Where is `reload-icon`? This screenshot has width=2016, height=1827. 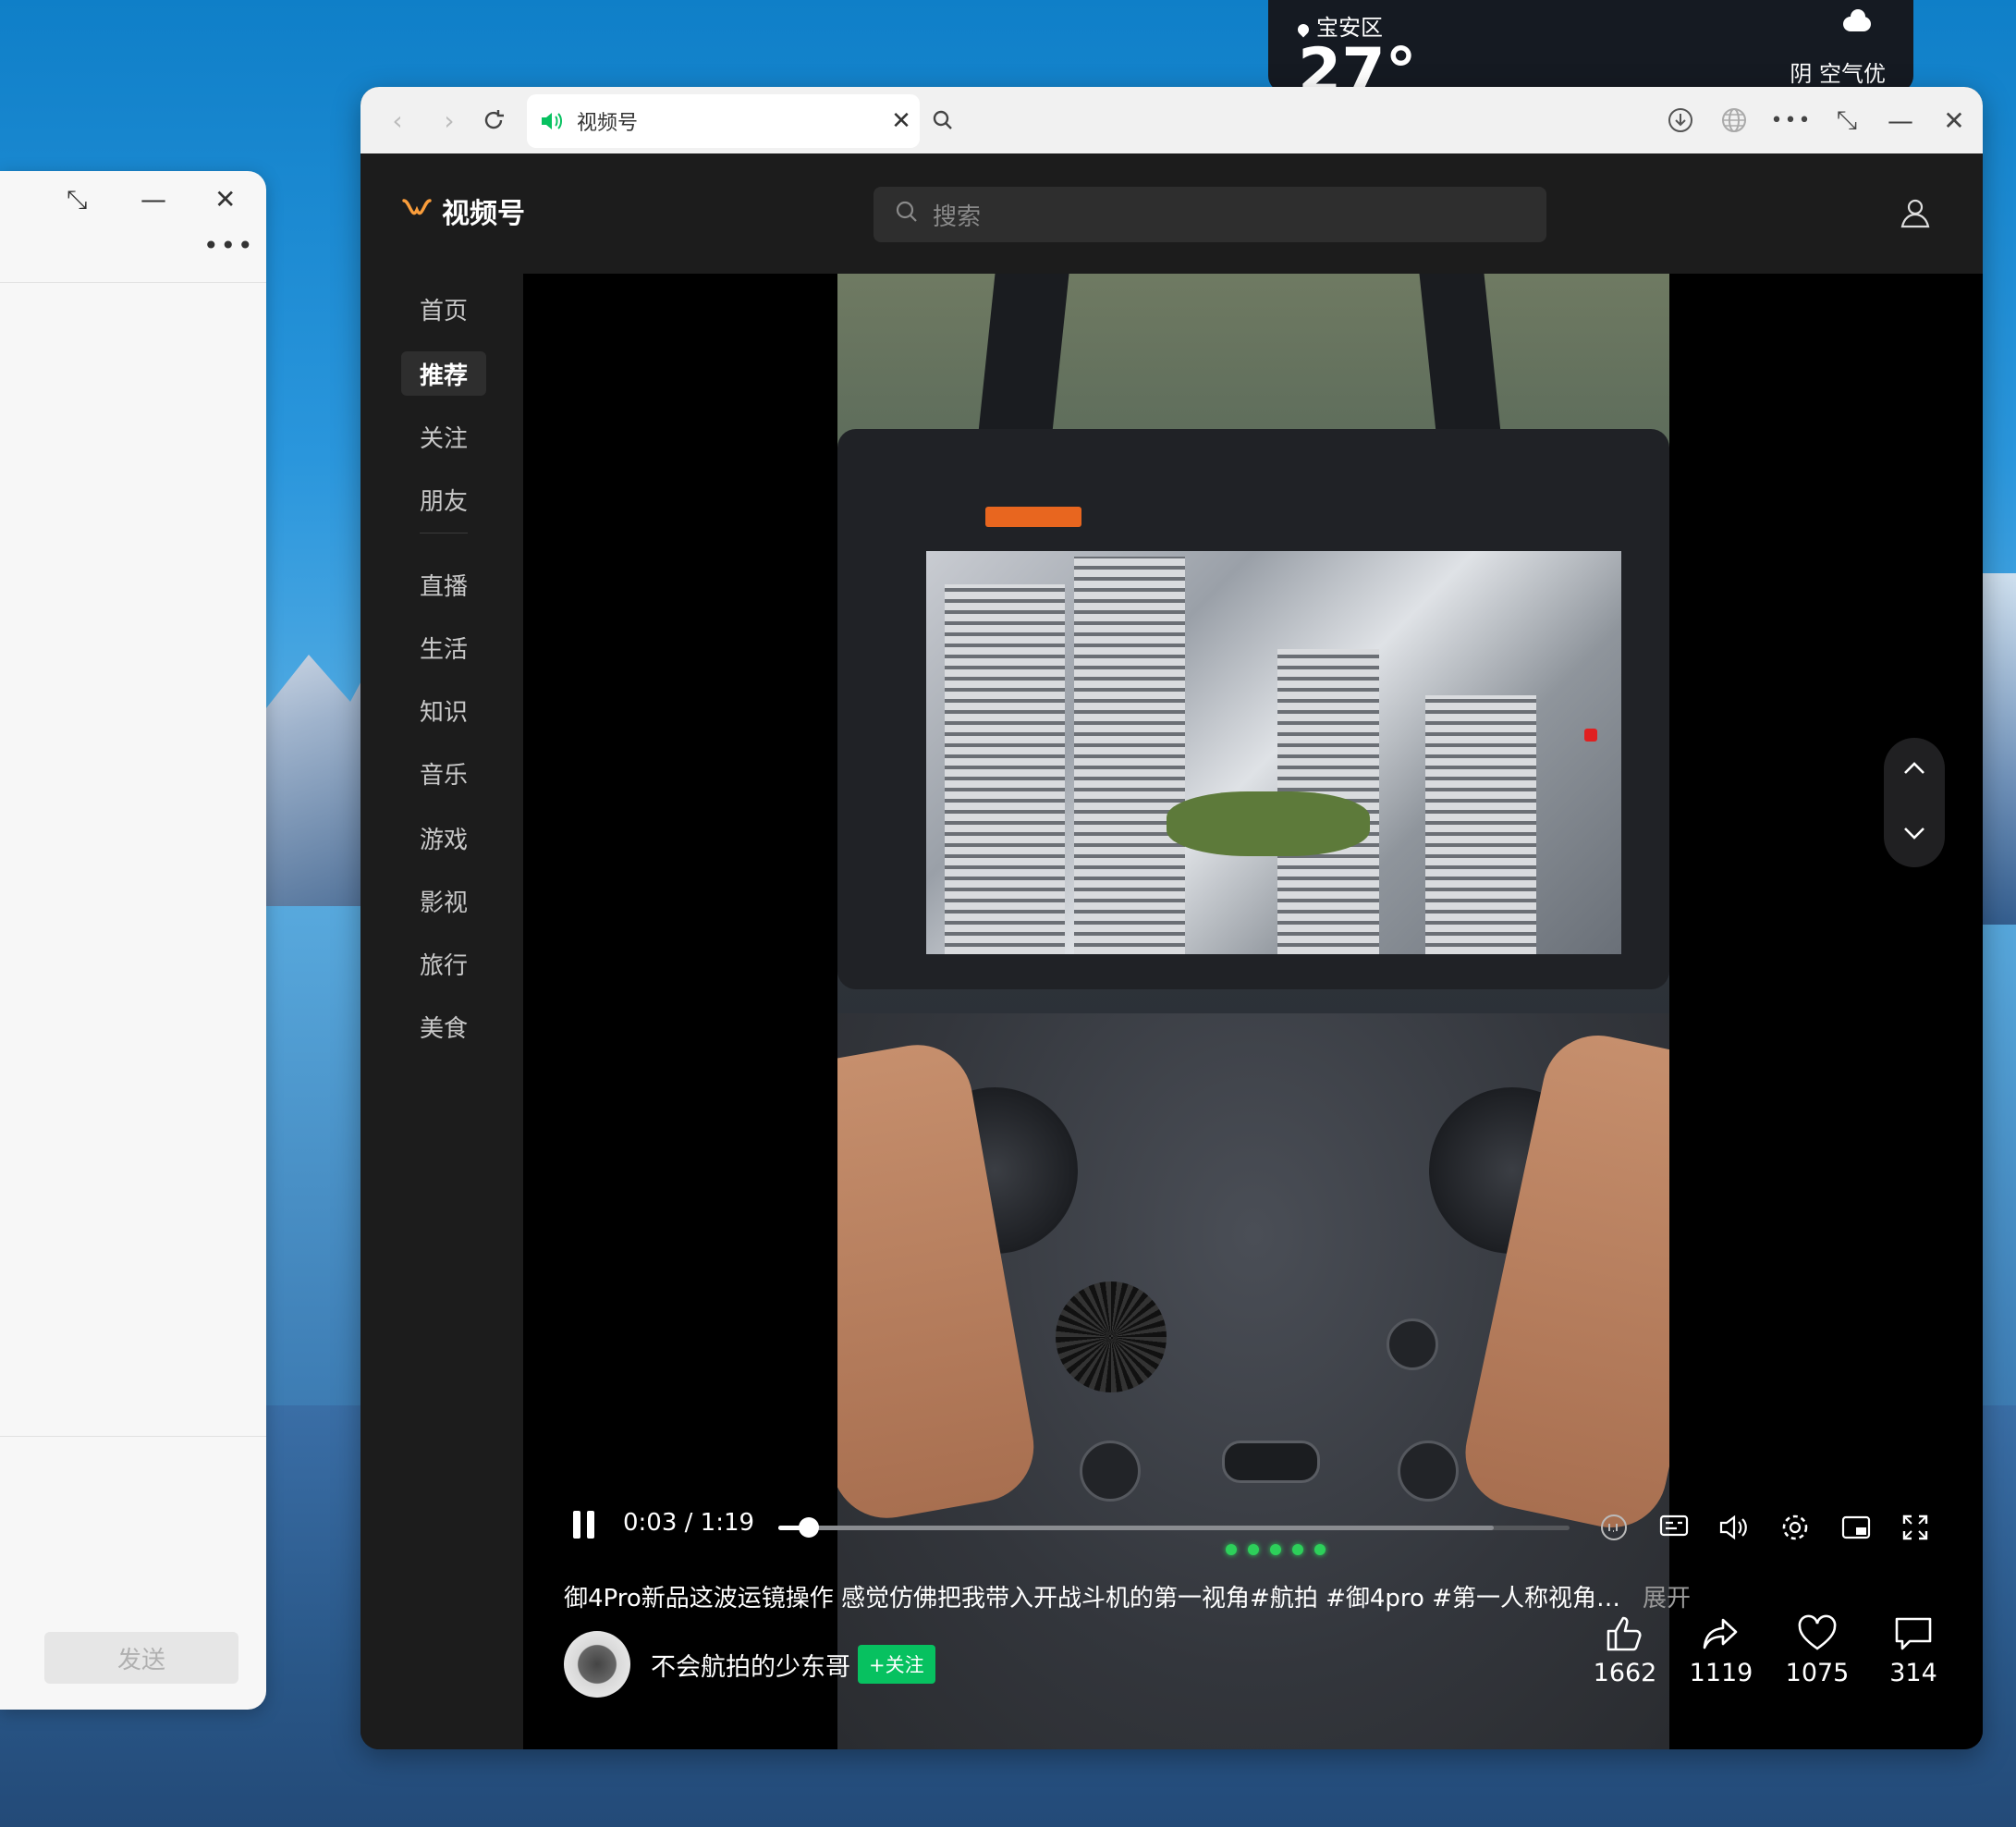
reload-icon is located at coordinates (493, 120).